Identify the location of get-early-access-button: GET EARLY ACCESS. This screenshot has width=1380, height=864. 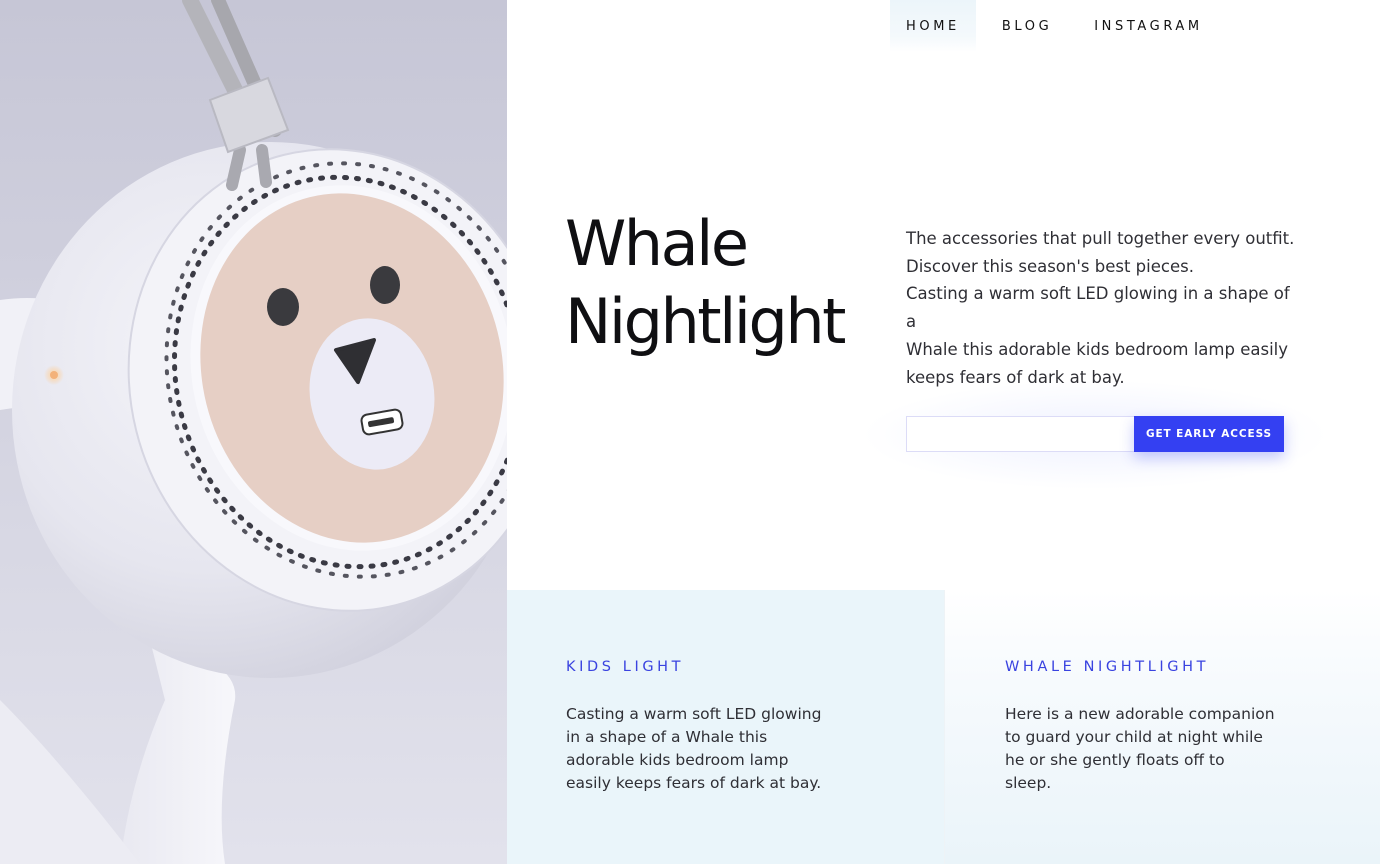
(1209, 434).